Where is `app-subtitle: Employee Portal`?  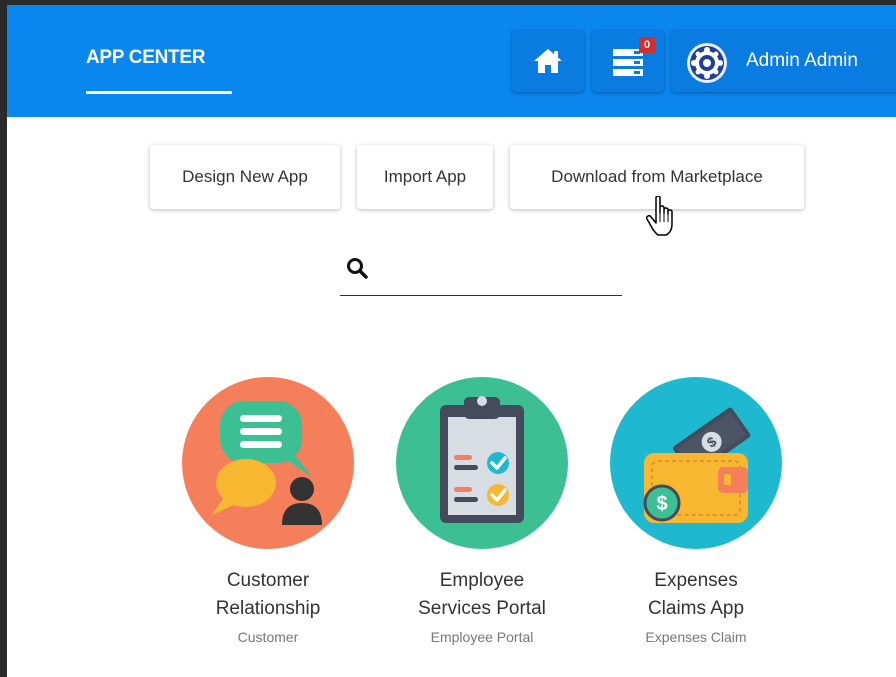
app-subtitle: Employee Portal is located at coordinates (482, 637).